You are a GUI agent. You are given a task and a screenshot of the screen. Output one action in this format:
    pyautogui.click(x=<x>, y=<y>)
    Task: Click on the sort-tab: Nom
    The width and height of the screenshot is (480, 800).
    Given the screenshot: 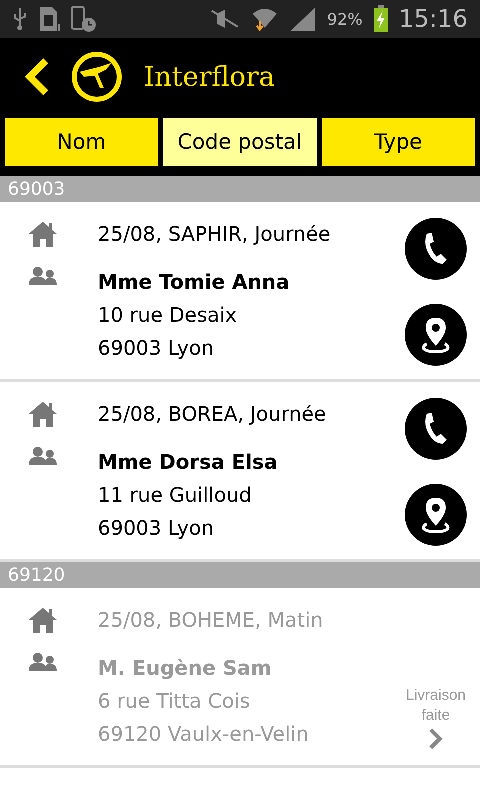 What is the action you would take?
    pyautogui.click(x=81, y=142)
    